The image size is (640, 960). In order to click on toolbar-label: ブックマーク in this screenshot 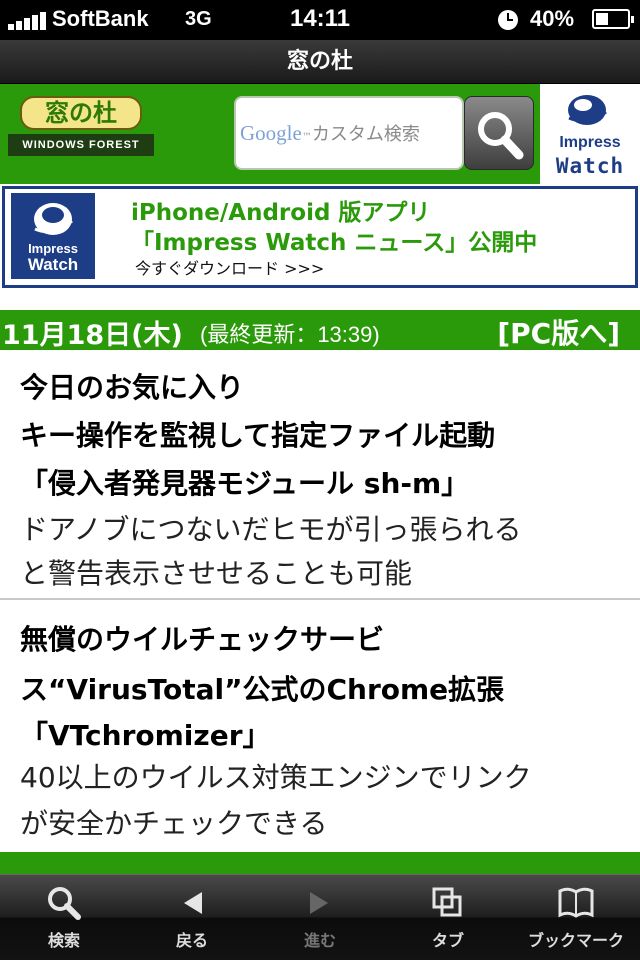, I will do `click(575, 940)`.